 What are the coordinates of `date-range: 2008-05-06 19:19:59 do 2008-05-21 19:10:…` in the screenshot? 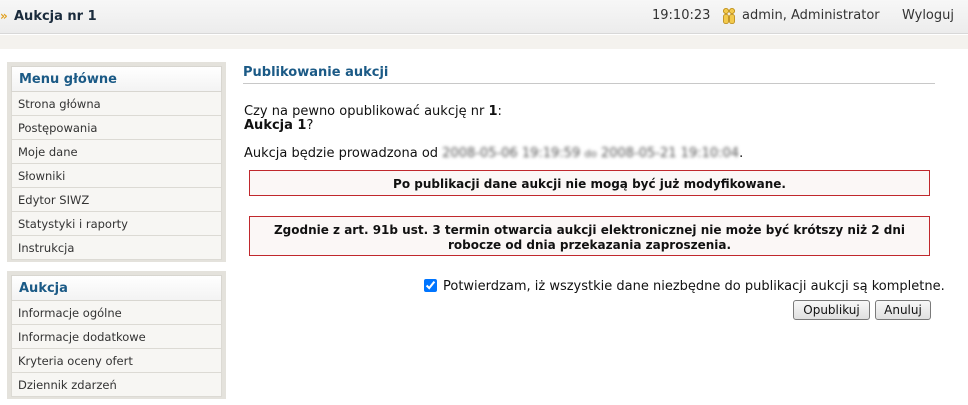 It's located at (590, 153).